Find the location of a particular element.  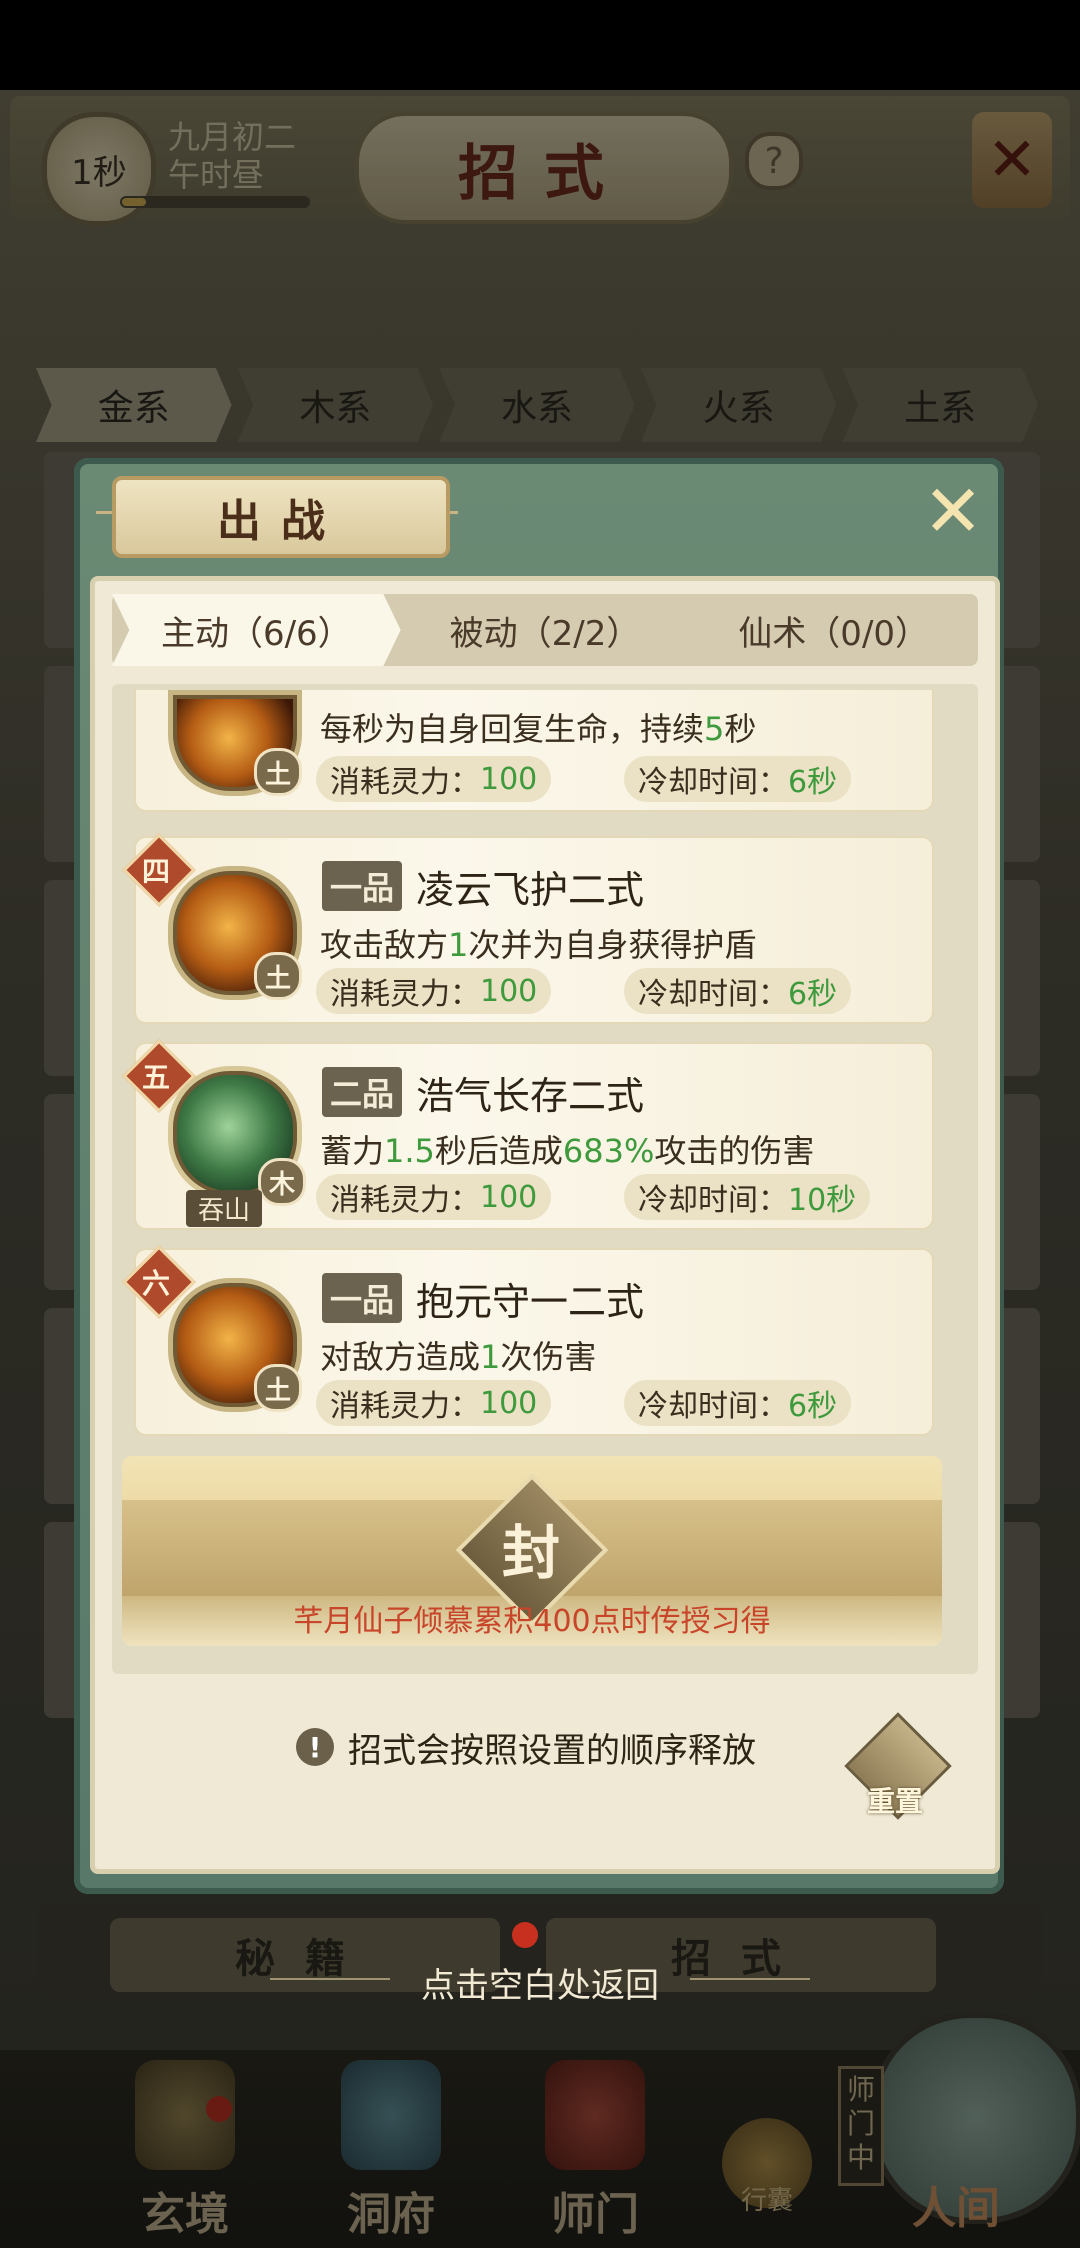

skill-title: 二品 浩气长存二式 is located at coordinates (483, 1092).